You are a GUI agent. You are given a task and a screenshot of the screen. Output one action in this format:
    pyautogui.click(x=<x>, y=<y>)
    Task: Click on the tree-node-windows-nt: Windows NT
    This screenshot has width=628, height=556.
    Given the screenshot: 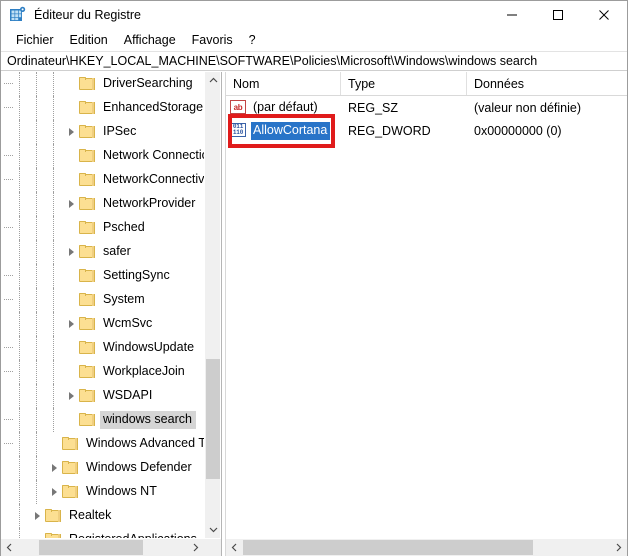 What is the action you would take?
    pyautogui.click(x=102, y=492)
    